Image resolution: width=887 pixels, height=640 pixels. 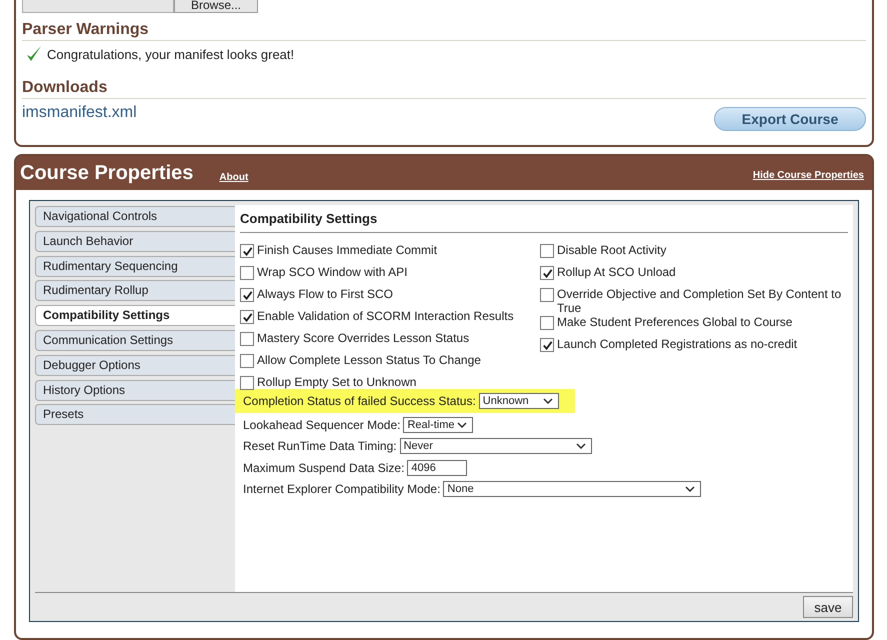 I want to click on checkbox-label: Finish Causes Immediate Commit, so click(x=347, y=250).